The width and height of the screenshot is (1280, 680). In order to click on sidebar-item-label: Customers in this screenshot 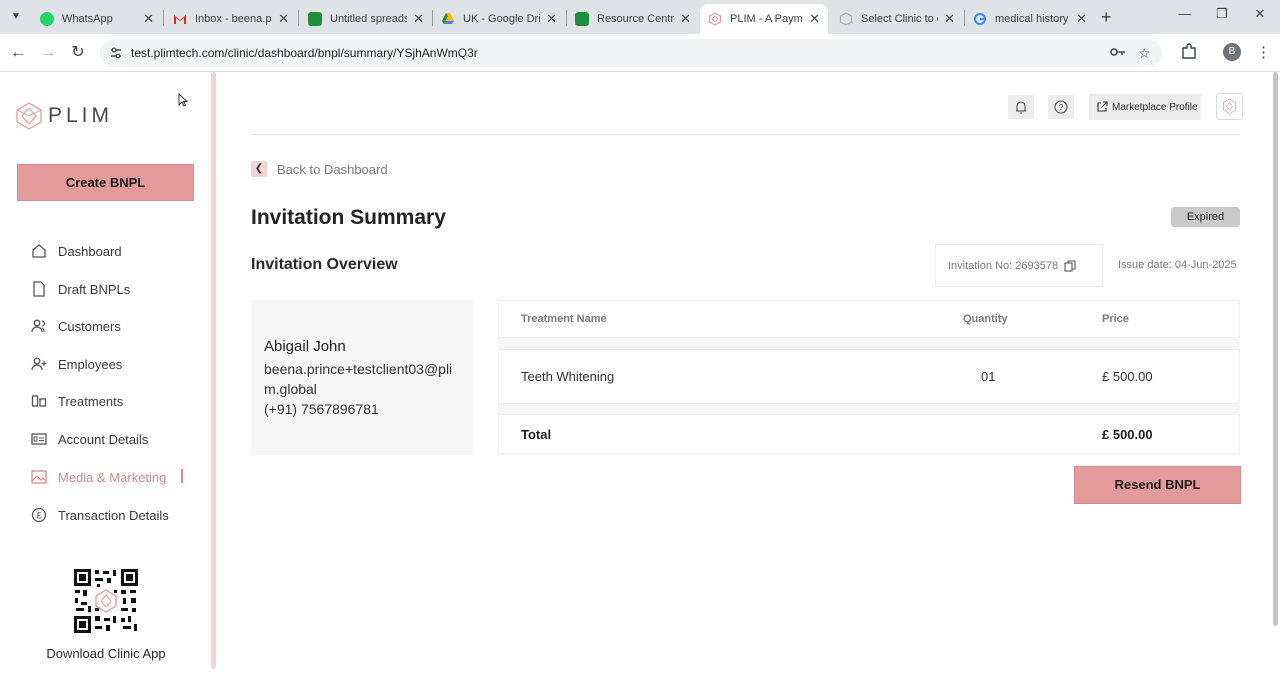, I will do `click(89, 326)`.